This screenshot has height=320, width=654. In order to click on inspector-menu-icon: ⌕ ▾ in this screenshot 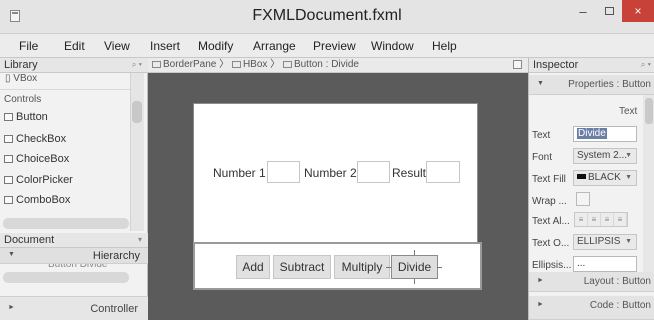, I will do `click(646, 65)`.